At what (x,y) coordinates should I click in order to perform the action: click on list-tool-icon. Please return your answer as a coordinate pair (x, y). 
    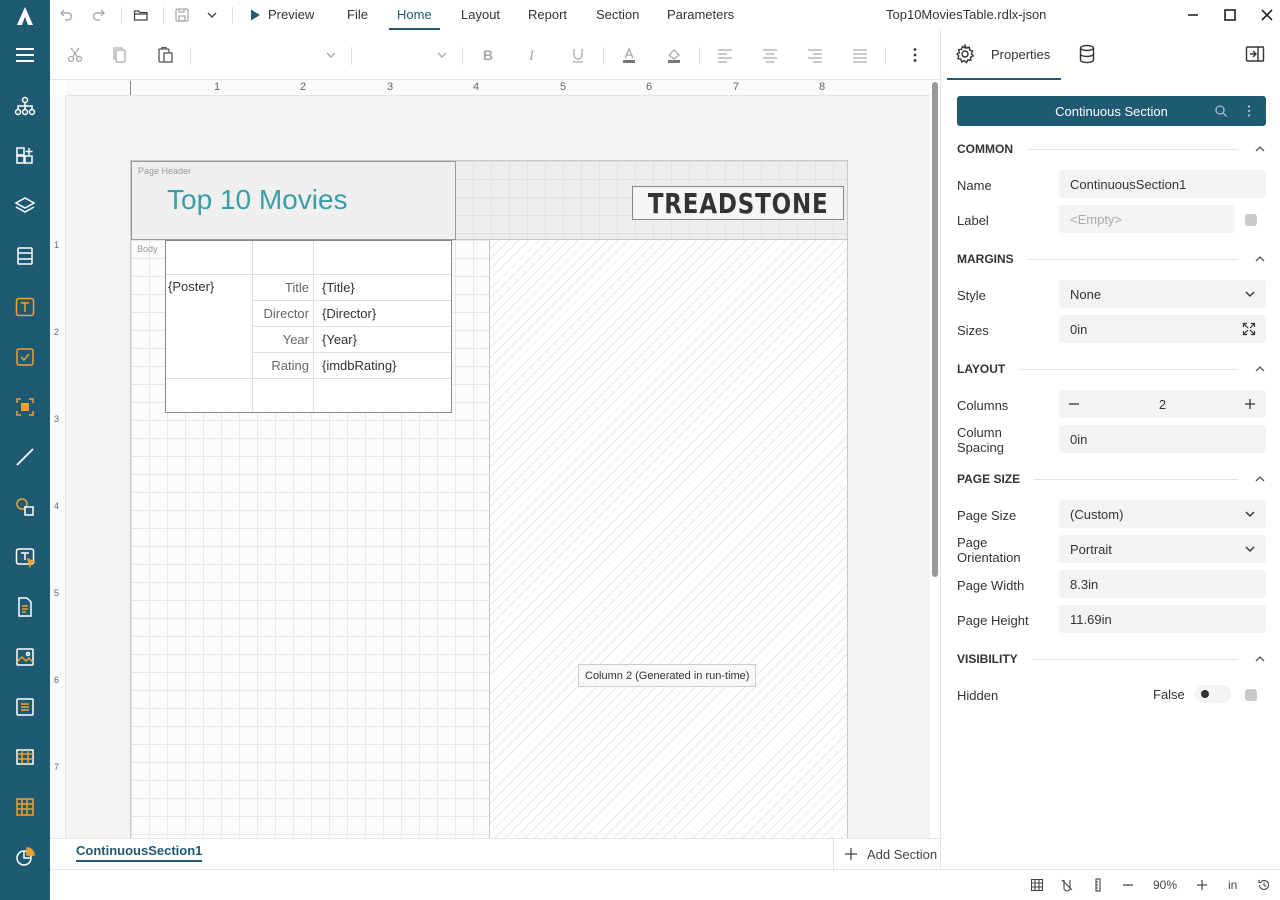
    Looking at the image, I should click on (25, 707).